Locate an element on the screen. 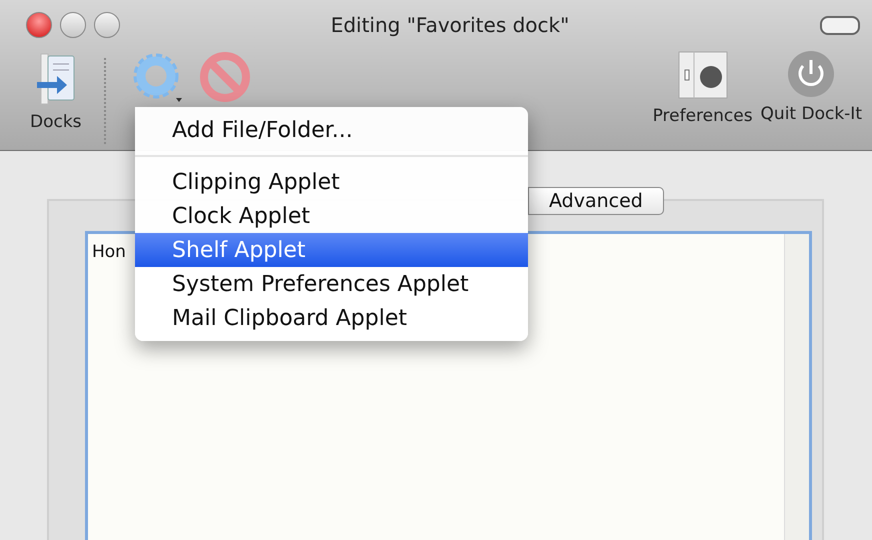 This screenshot has height=540, width=872. prohibited-icon is located at coordinates (225, 77).